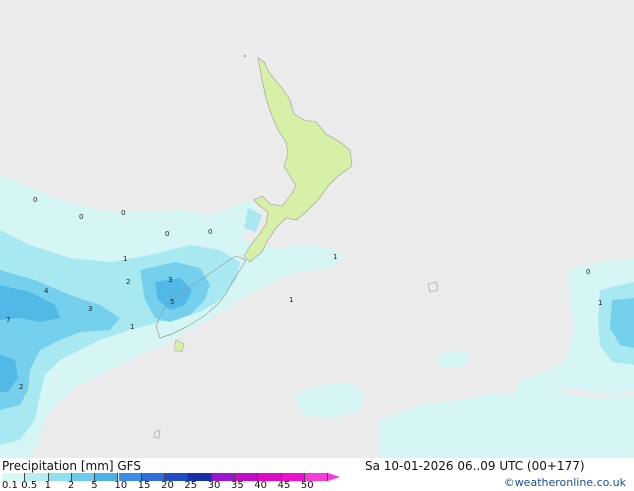 This screenshot has width=634, height=491. I want to click on legend-tick-label: 15, so click(144, 485).